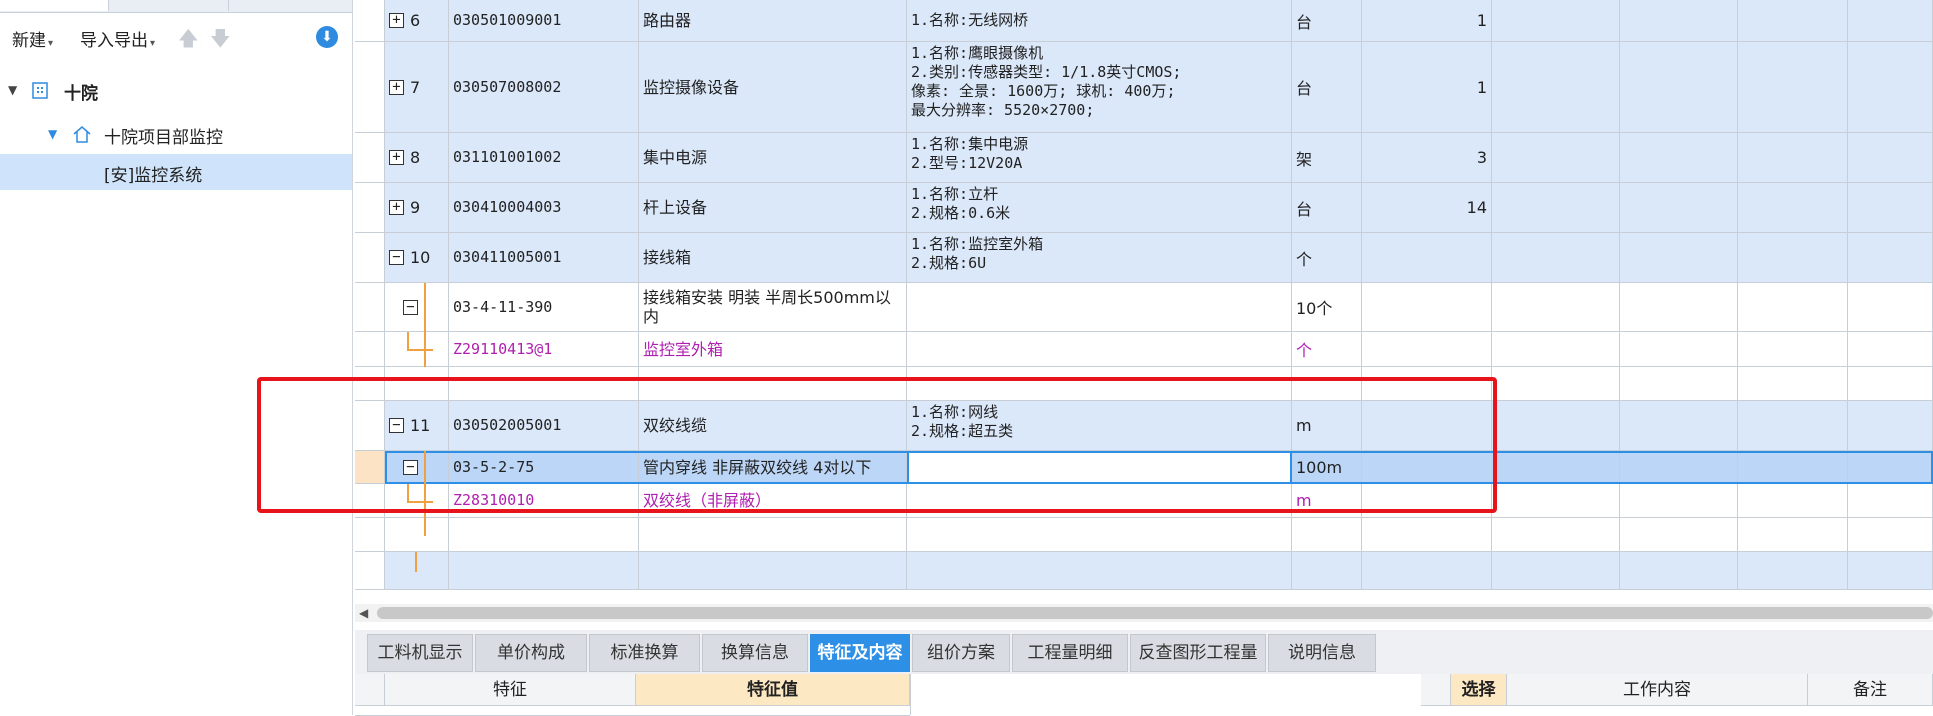  I want to click on scroll-left-icon: ◀, so click(363, 613).